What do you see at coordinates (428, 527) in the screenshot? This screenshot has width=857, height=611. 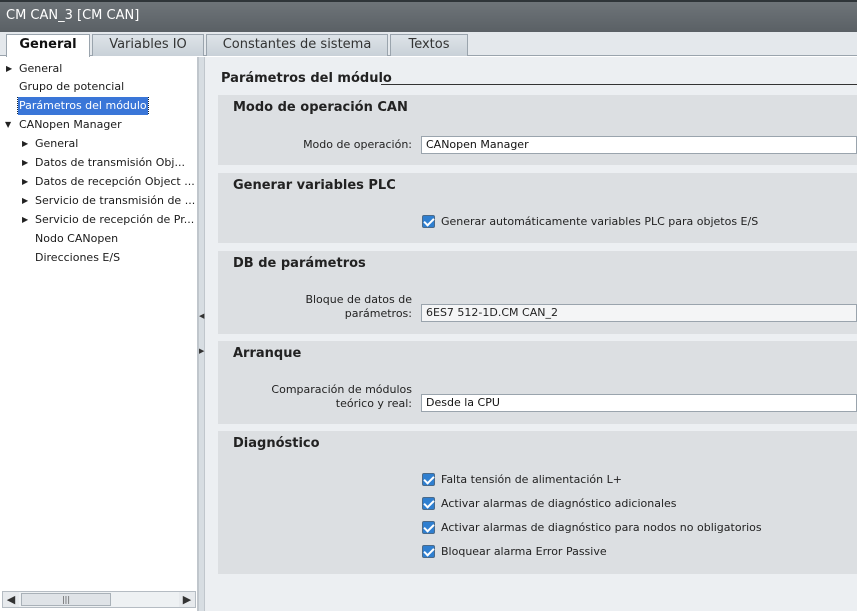 I see `diag-optional-nodes-checkbox` at bounding box center [428, 527].